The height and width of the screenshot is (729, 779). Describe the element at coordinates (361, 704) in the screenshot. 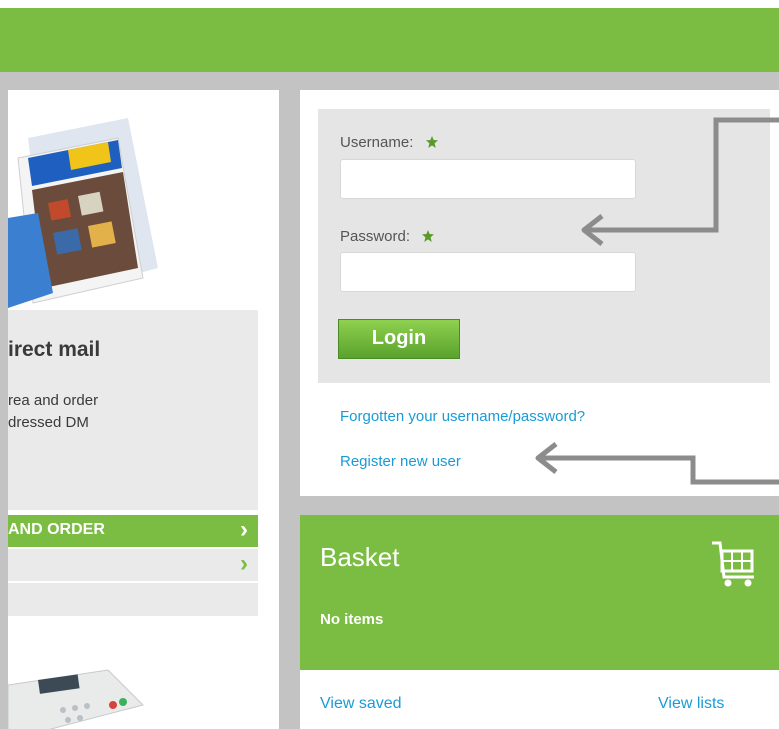

I see `view-saved-link: View saved` at that location.